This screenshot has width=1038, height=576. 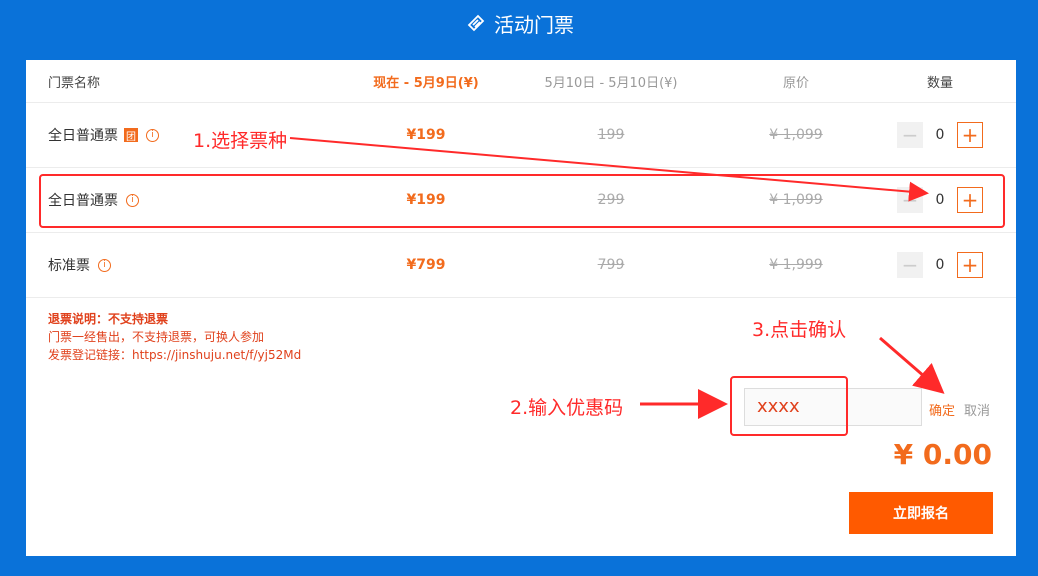 What do you see at coordinates (942, 409) in the screenshot?
I see `confirm-button: 确定` at bounding box center [942, 409].